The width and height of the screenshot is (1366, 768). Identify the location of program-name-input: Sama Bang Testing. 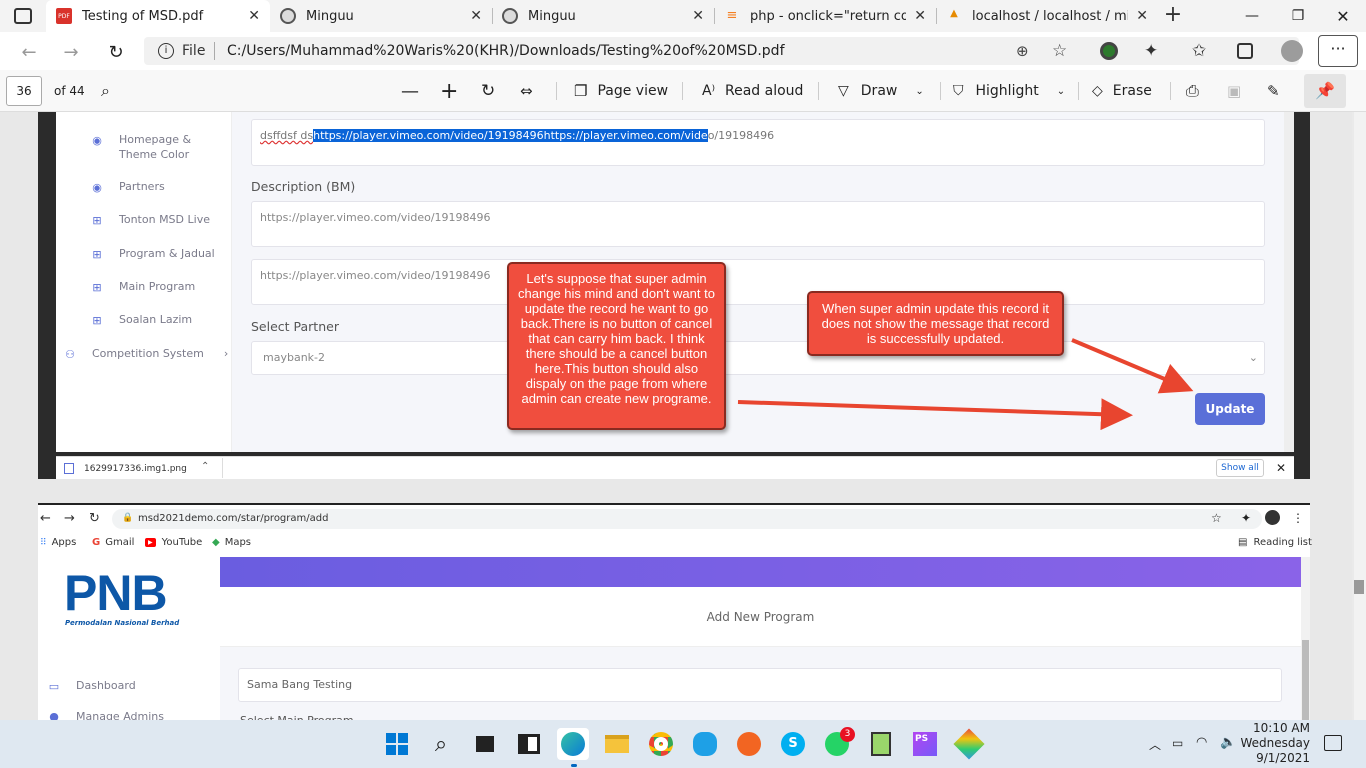
(760, 685).